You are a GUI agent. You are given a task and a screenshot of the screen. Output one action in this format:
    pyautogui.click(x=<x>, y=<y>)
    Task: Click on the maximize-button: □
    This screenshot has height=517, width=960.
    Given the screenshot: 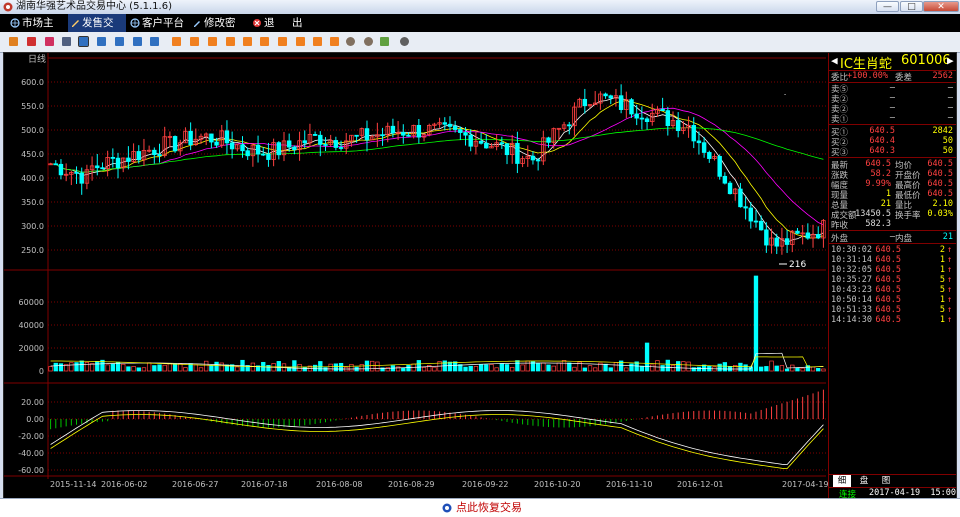 What is the action you would take?
    pyautogui.click(x=911, y=6)
    